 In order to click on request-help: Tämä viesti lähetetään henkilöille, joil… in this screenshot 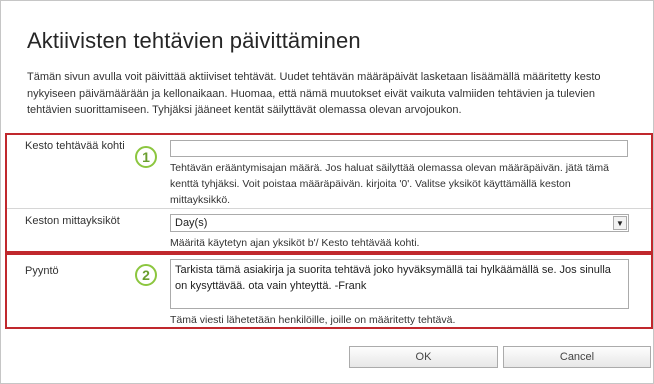, I will do `click(313, 320)`.